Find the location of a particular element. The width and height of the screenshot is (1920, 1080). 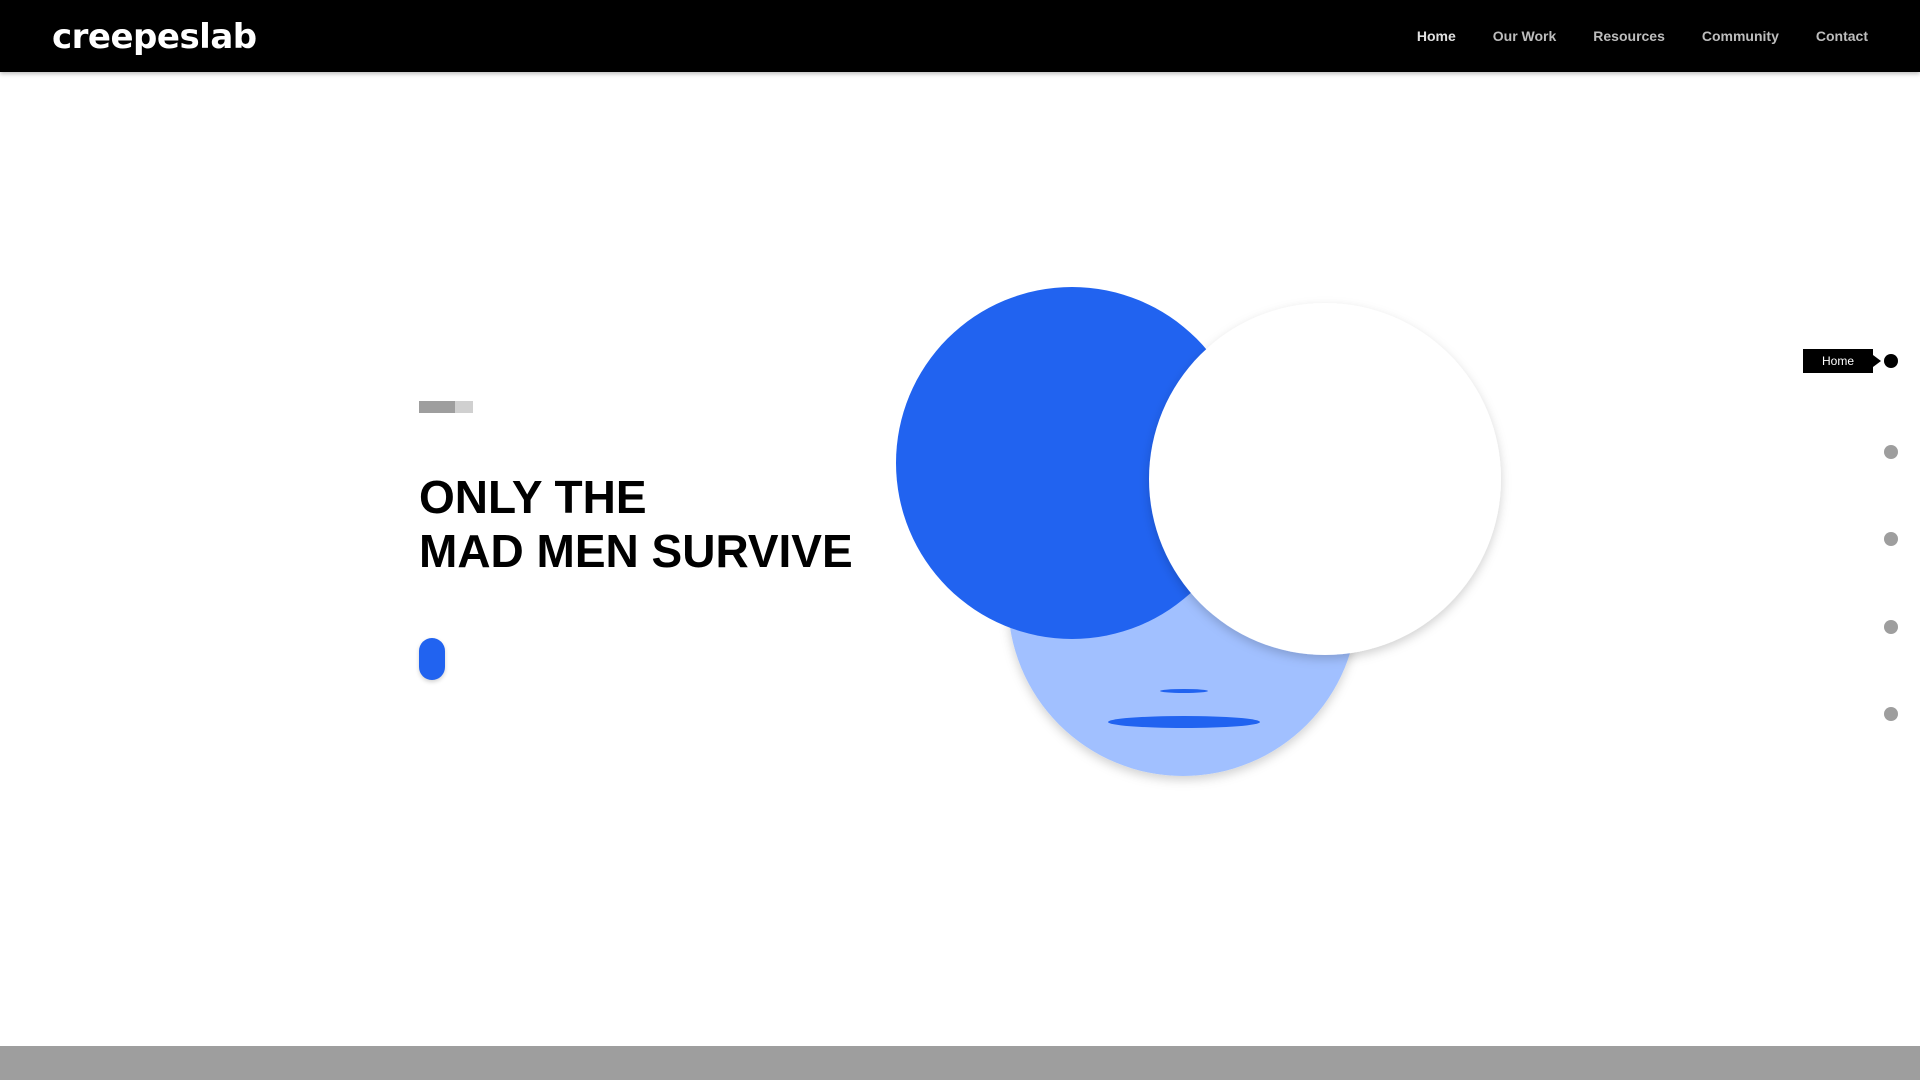

section-dots-nav: Home is located at coordinates (1838, 536).